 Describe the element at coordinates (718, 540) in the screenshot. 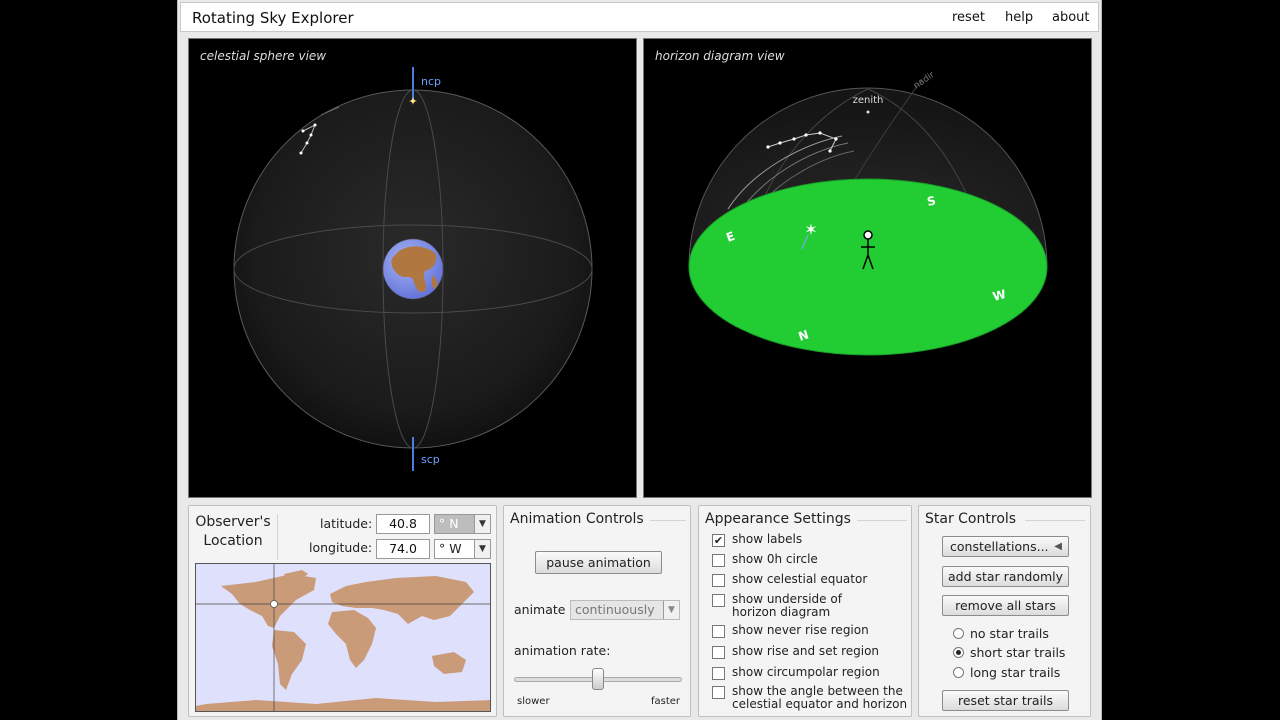

I see `checkbox-checked: ✔` at that location.